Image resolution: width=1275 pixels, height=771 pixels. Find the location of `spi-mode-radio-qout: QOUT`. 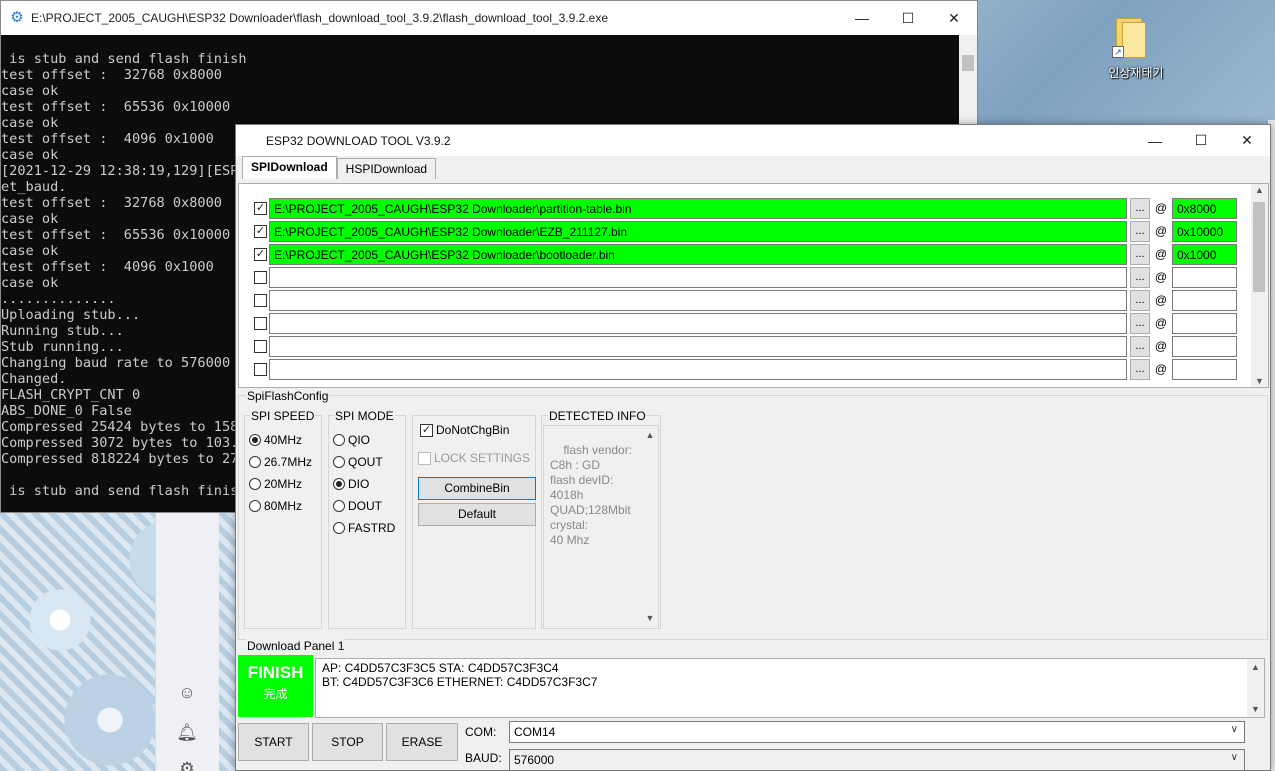

spi-mode-radio-qout: QOUT is located at coordinates (358, 462).